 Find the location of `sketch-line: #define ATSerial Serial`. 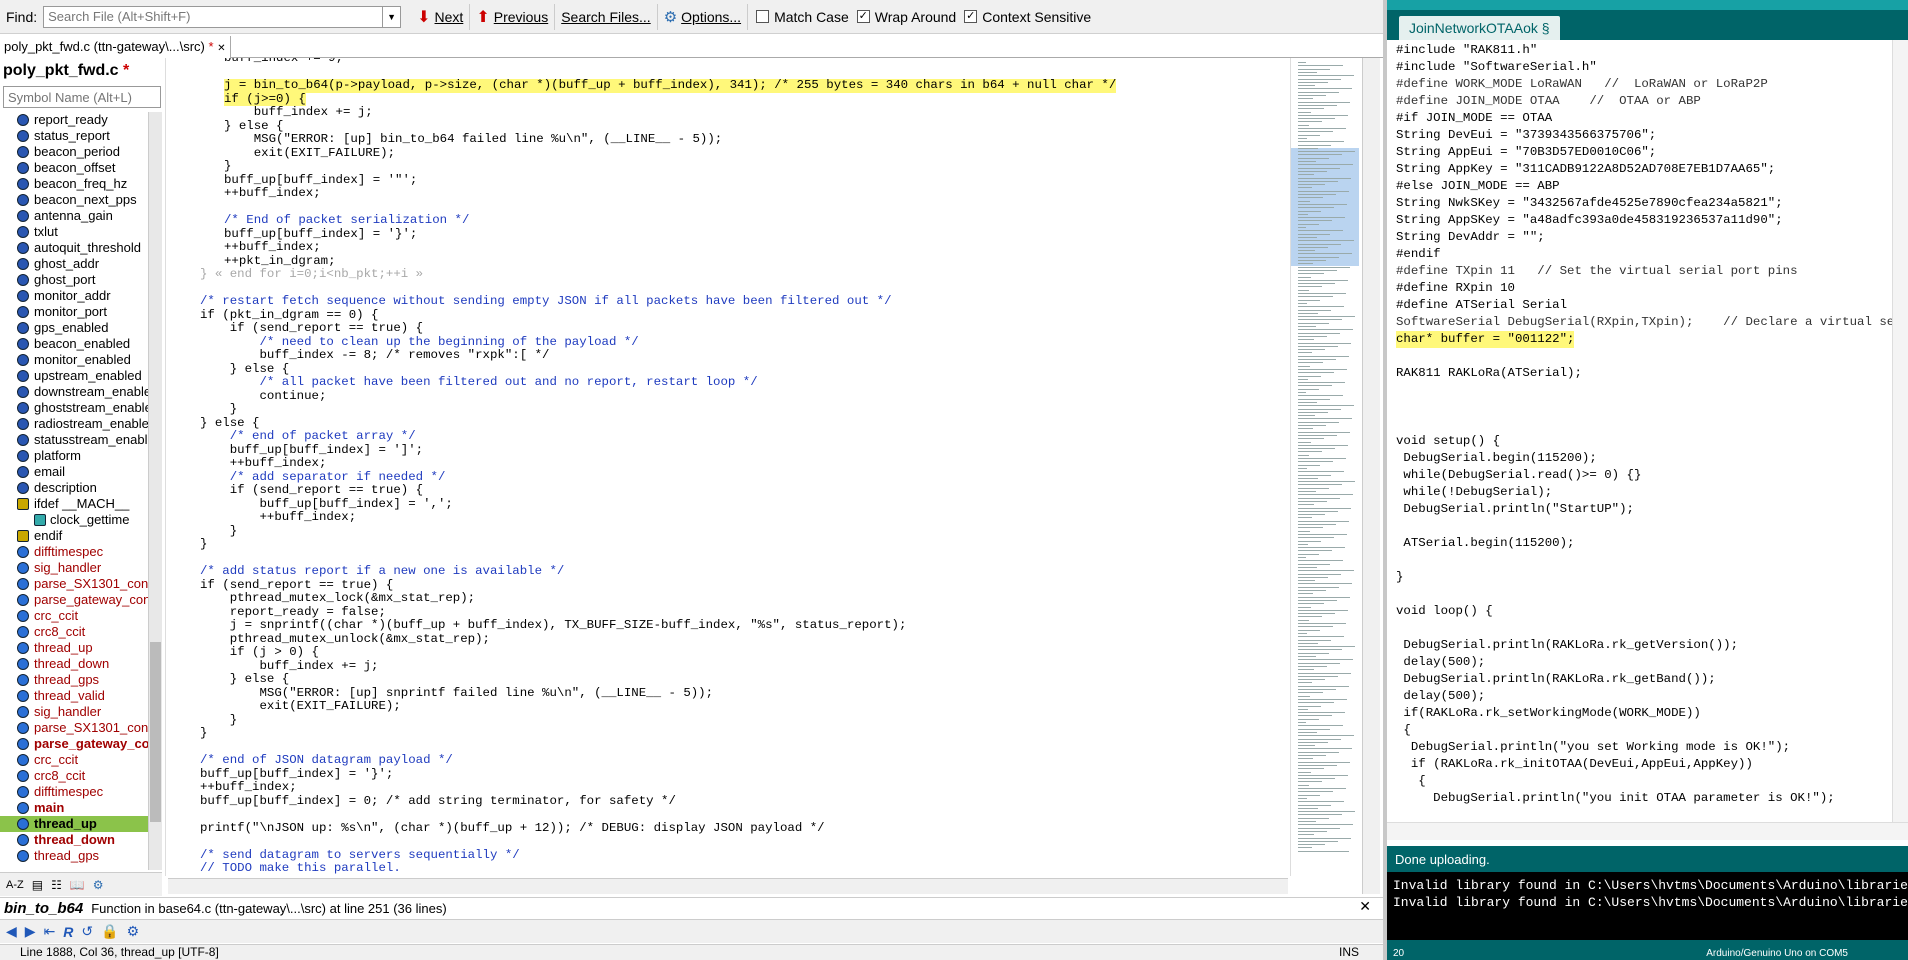

sketch-line: #define ATSerial Serial is located at coordinates (1481, 305).